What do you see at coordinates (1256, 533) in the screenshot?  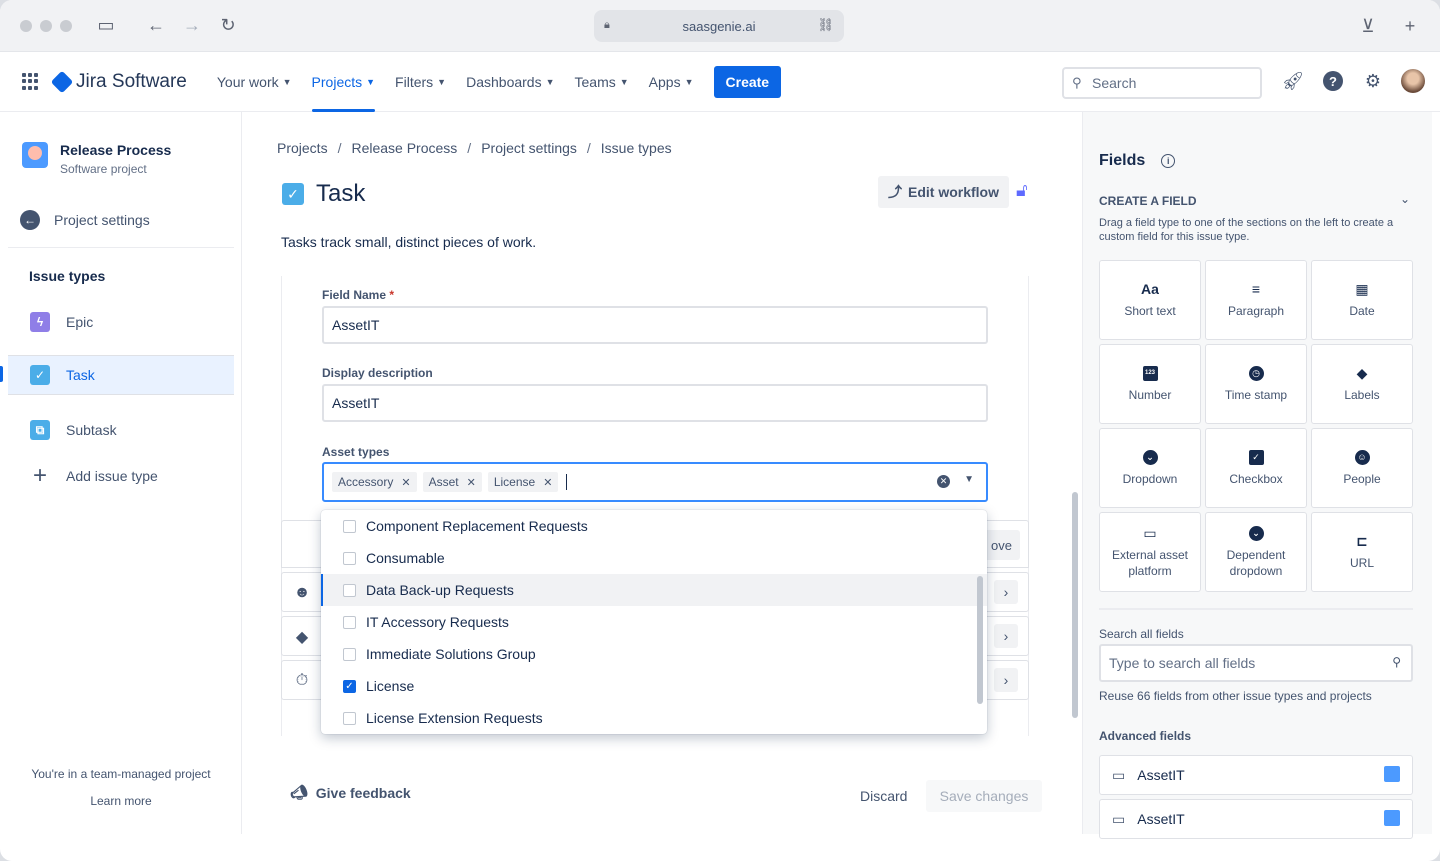 I see `dependent-dropdown-icon: ⌄` at bounding box center [1256, 533].